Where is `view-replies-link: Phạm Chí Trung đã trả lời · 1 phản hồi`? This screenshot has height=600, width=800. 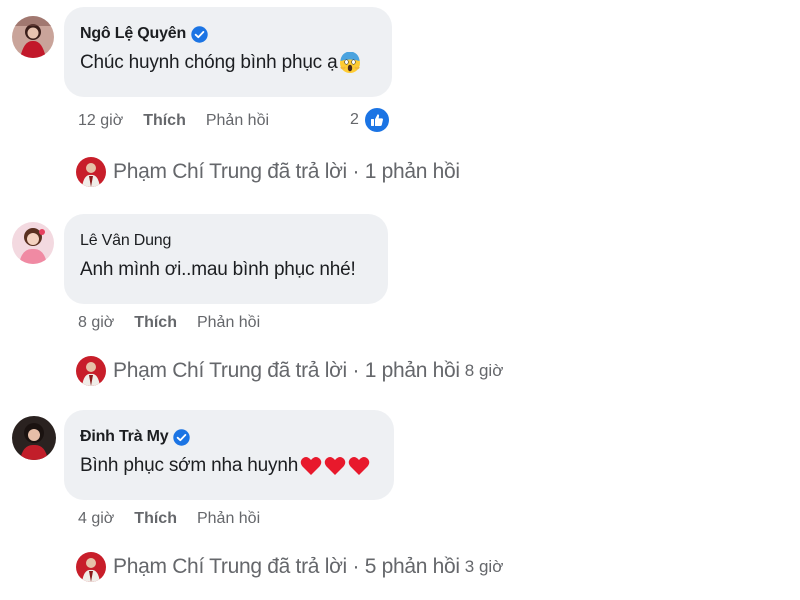
view-replies-link: Phạm Chí Trung đã trả lời · 1 phản hồi is located at coordinates (268, 172).